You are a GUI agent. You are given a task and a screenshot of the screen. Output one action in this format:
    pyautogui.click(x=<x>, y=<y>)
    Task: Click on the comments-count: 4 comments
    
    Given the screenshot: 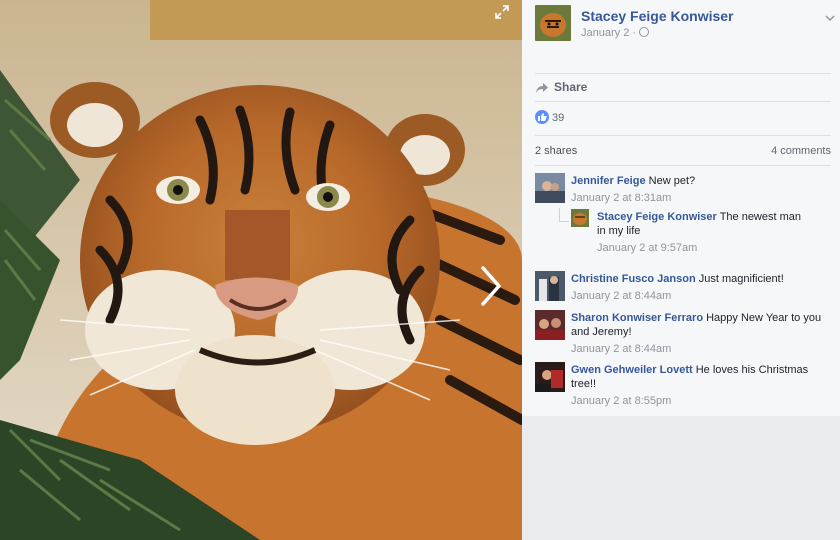 What is the action you would take?
    pyautogui.click(x=801, y=151)
    